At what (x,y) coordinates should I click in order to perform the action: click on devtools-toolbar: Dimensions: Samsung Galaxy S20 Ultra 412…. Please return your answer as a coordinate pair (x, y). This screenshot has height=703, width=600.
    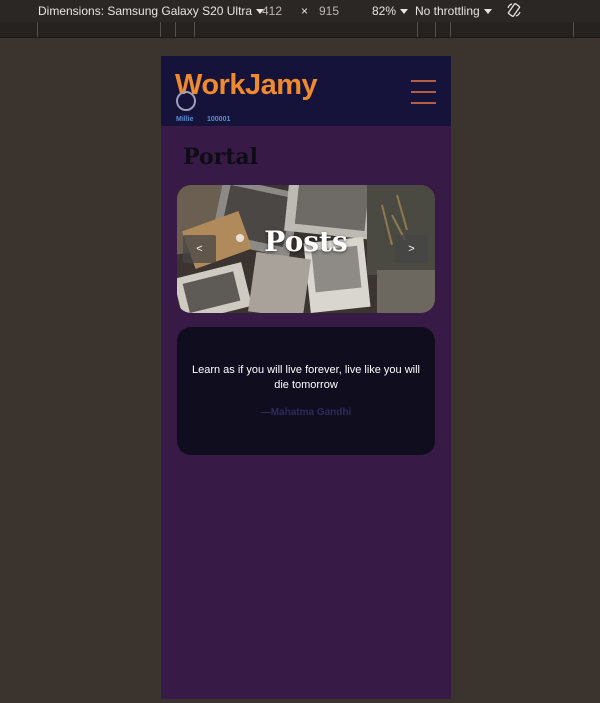
    Looking at the image, I should click on (300, 11).